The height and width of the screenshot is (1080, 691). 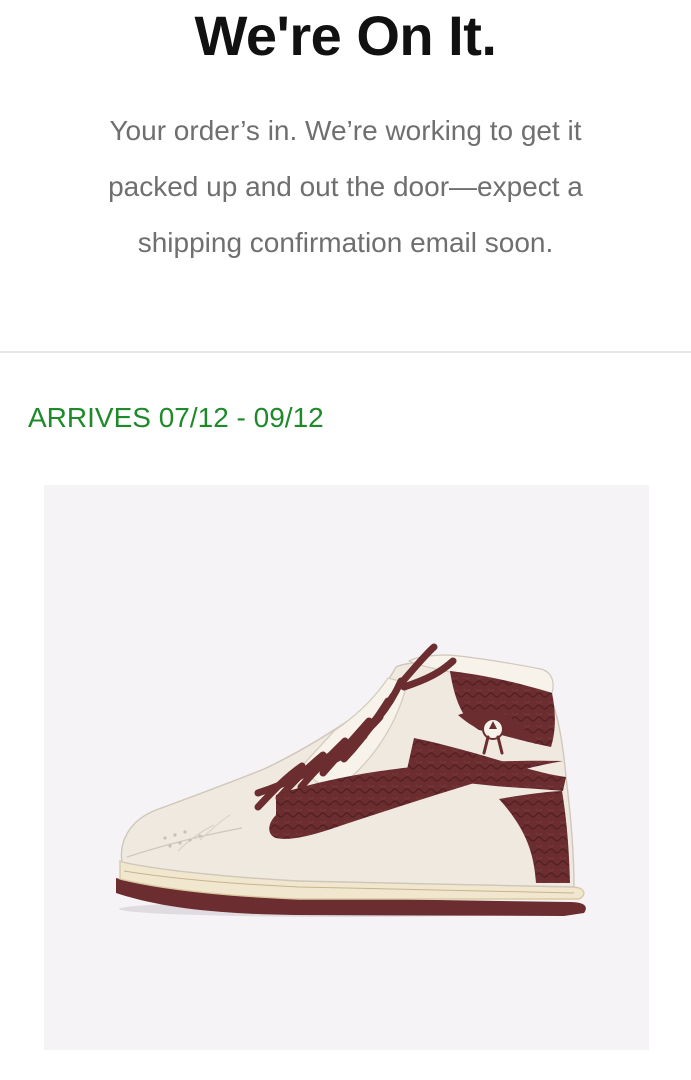 What do you see at coordinates (345, 35) in the screenshot?
I see `page-title: We're On It.` at bounding box center [345, 35].